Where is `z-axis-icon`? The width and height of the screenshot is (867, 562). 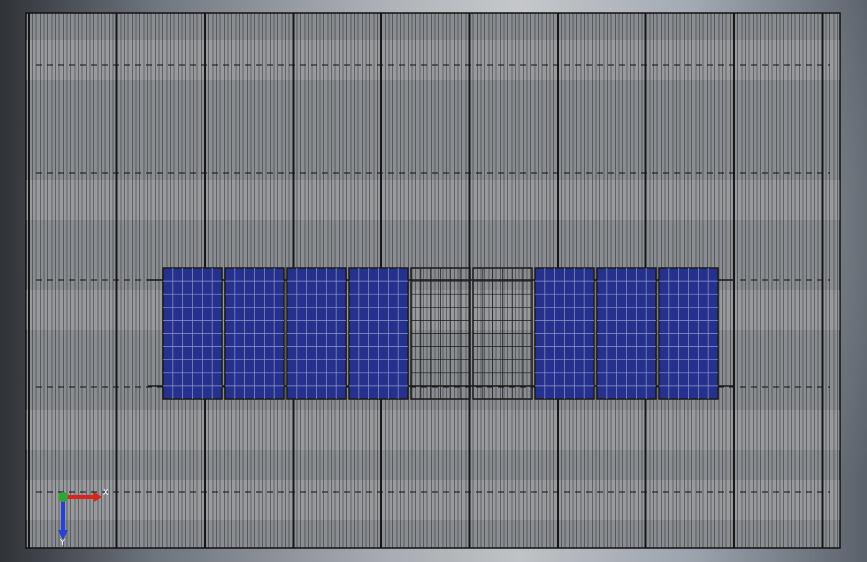
z-axis-icon is located at coordinates (63, 497).